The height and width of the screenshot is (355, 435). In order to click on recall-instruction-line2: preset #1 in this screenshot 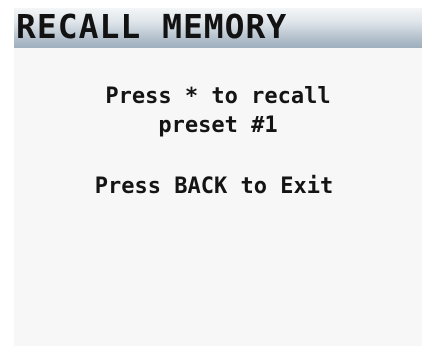, I will do `click(218, 125)`.